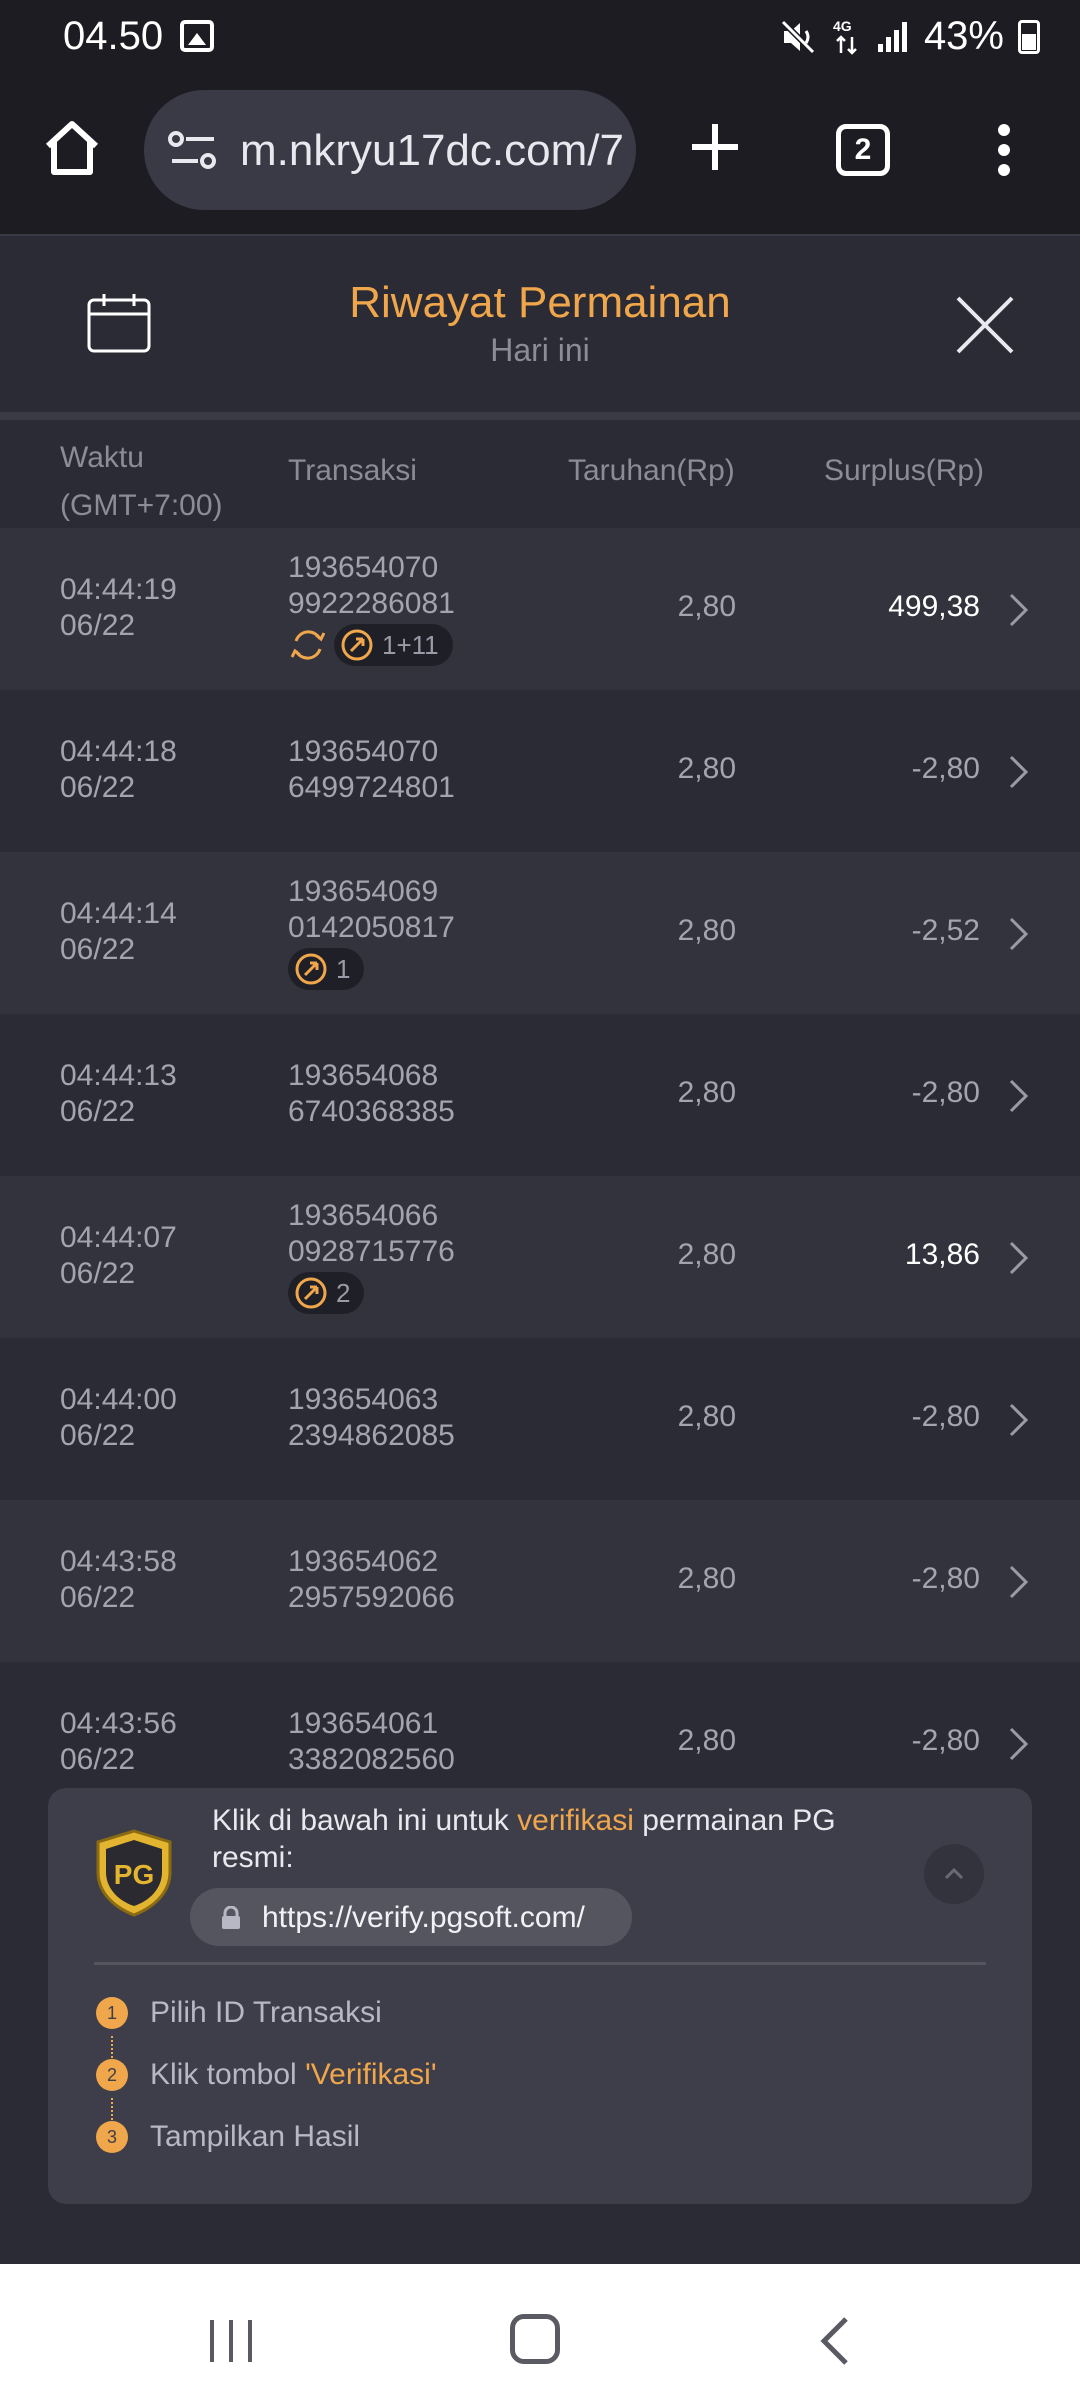  Describe the element at coordinates (72, 148) in the screenshot. I see `home-icon` at that location.